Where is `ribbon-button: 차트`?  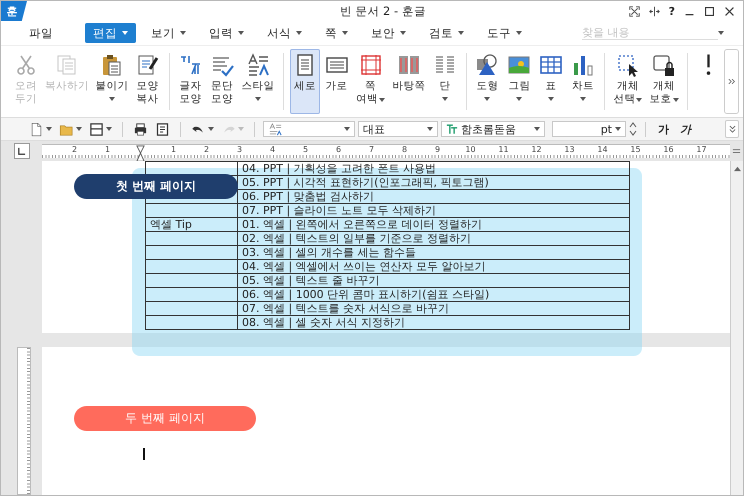 ribbon-button: 차트 is located at coordinates (583, 81).